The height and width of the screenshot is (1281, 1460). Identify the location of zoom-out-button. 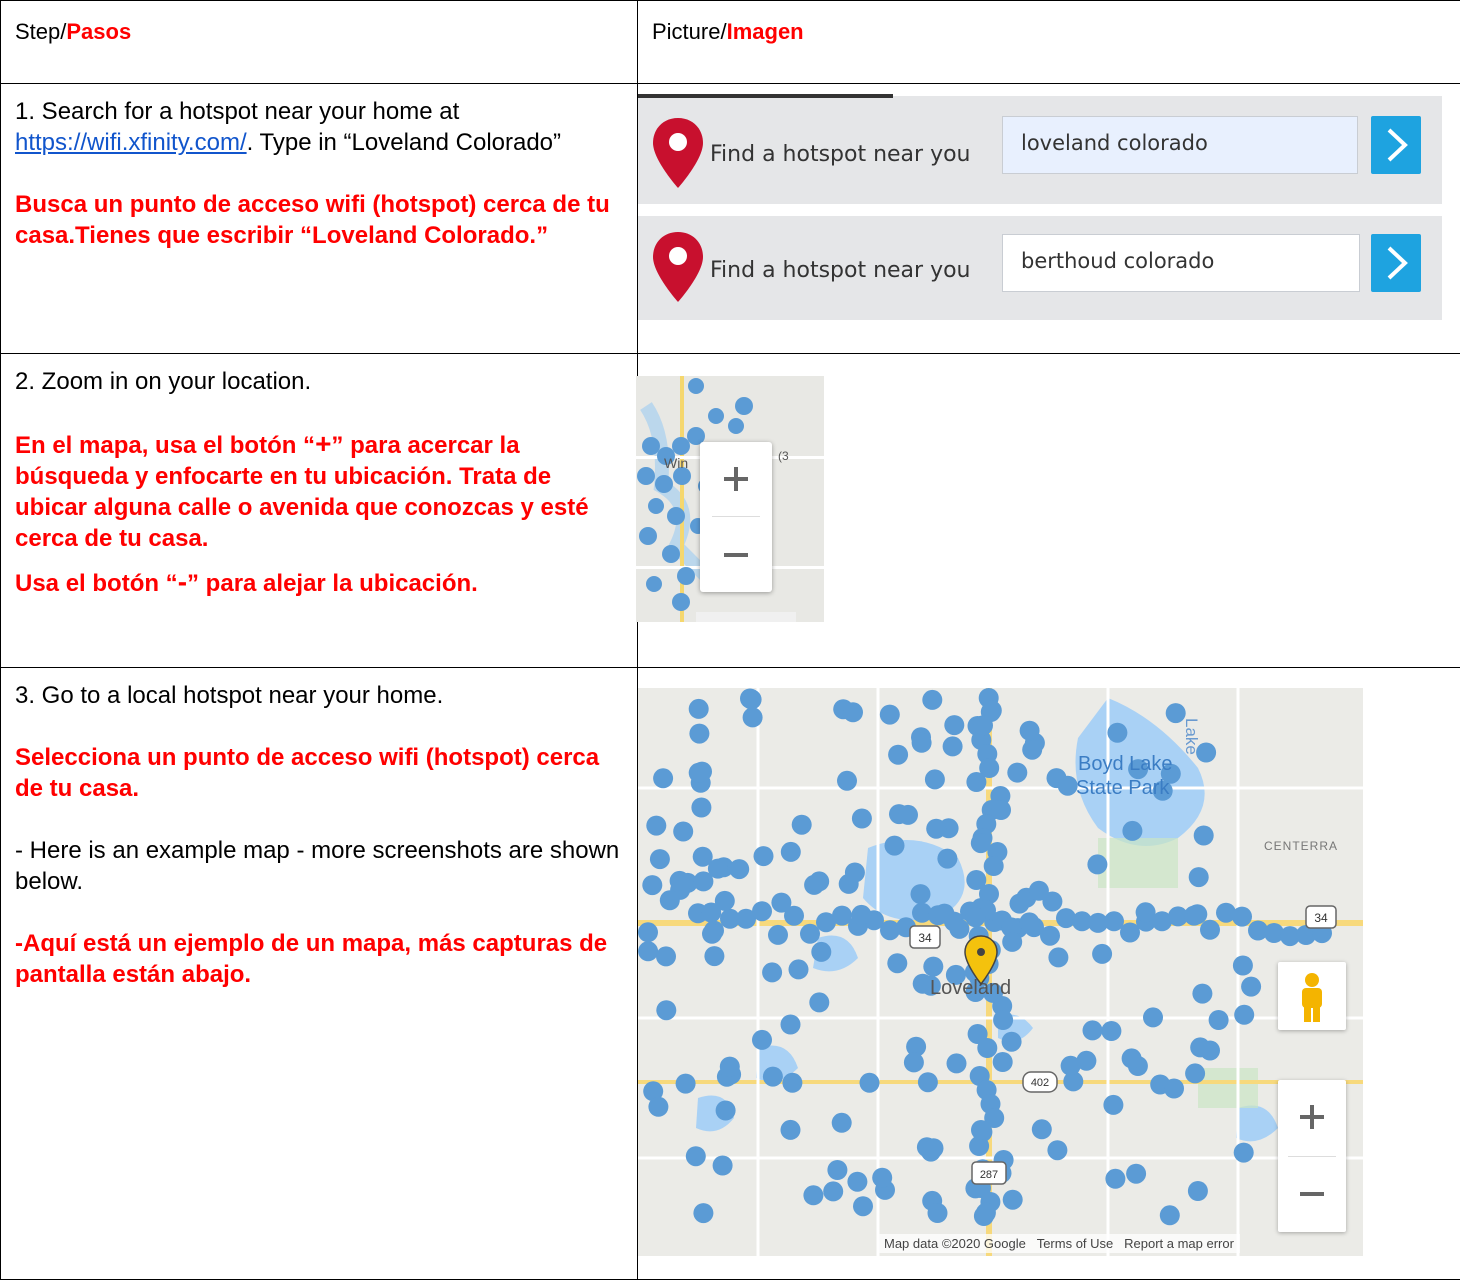
(736, 554).